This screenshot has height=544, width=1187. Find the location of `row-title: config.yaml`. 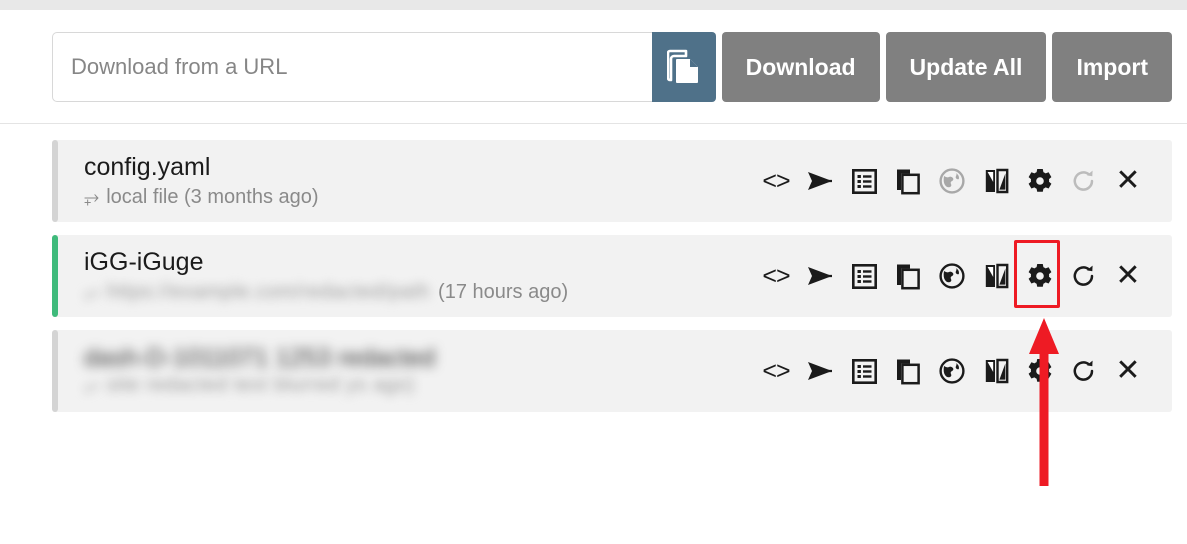

row-title: config.yaml is located at coordinates (147, 167).